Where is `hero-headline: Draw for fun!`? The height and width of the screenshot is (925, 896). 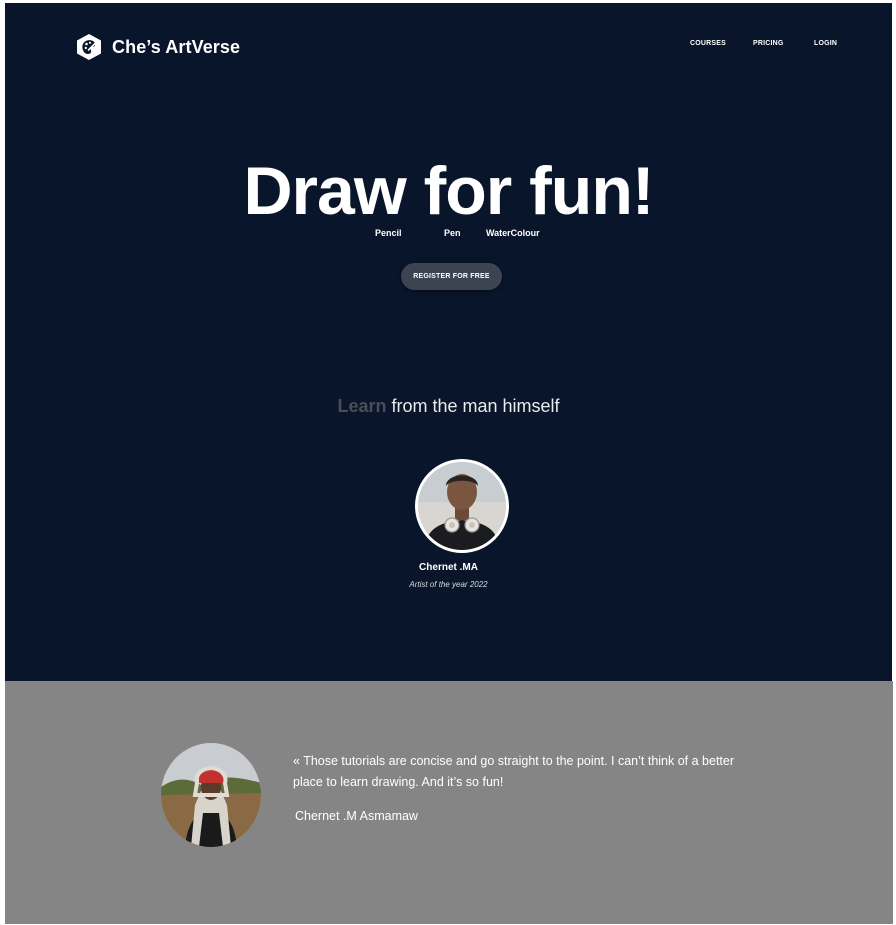 hero-headline: Draw for fun! is located at coordinates (448, 191).